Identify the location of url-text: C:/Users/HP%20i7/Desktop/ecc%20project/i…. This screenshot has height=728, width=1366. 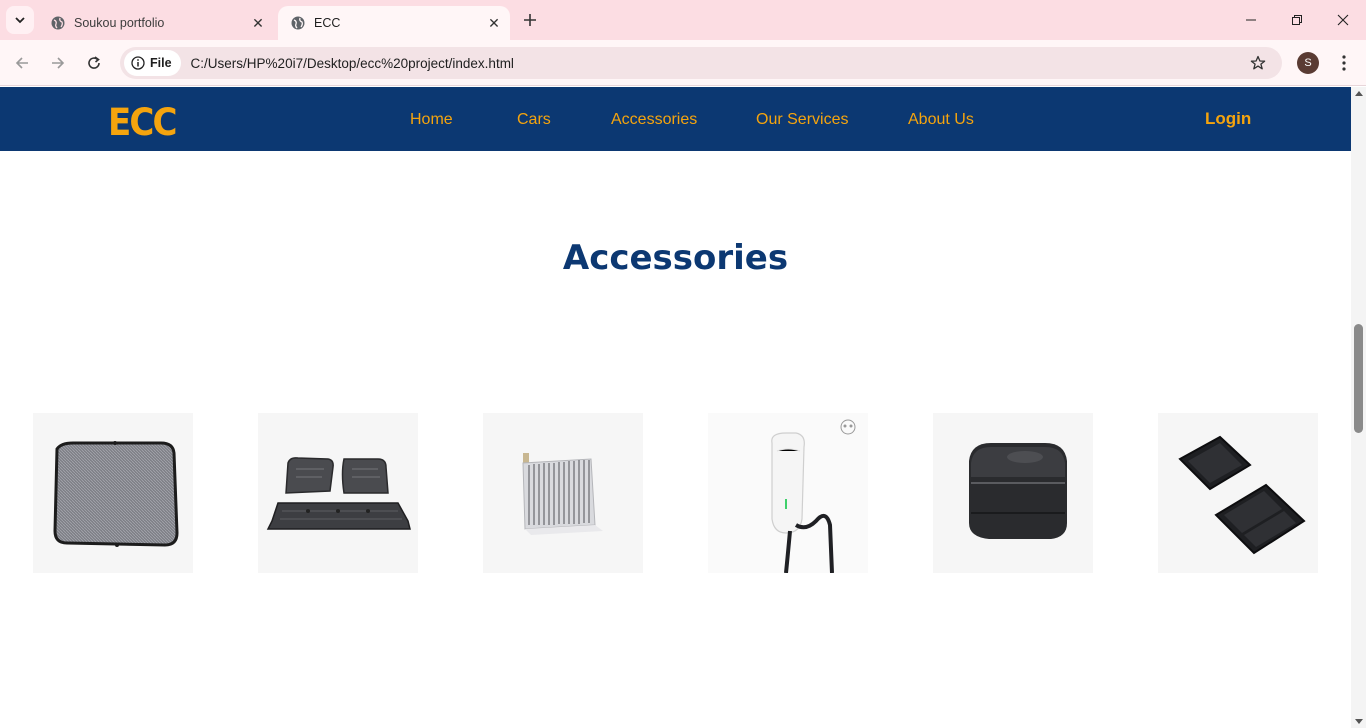
(717, 63).